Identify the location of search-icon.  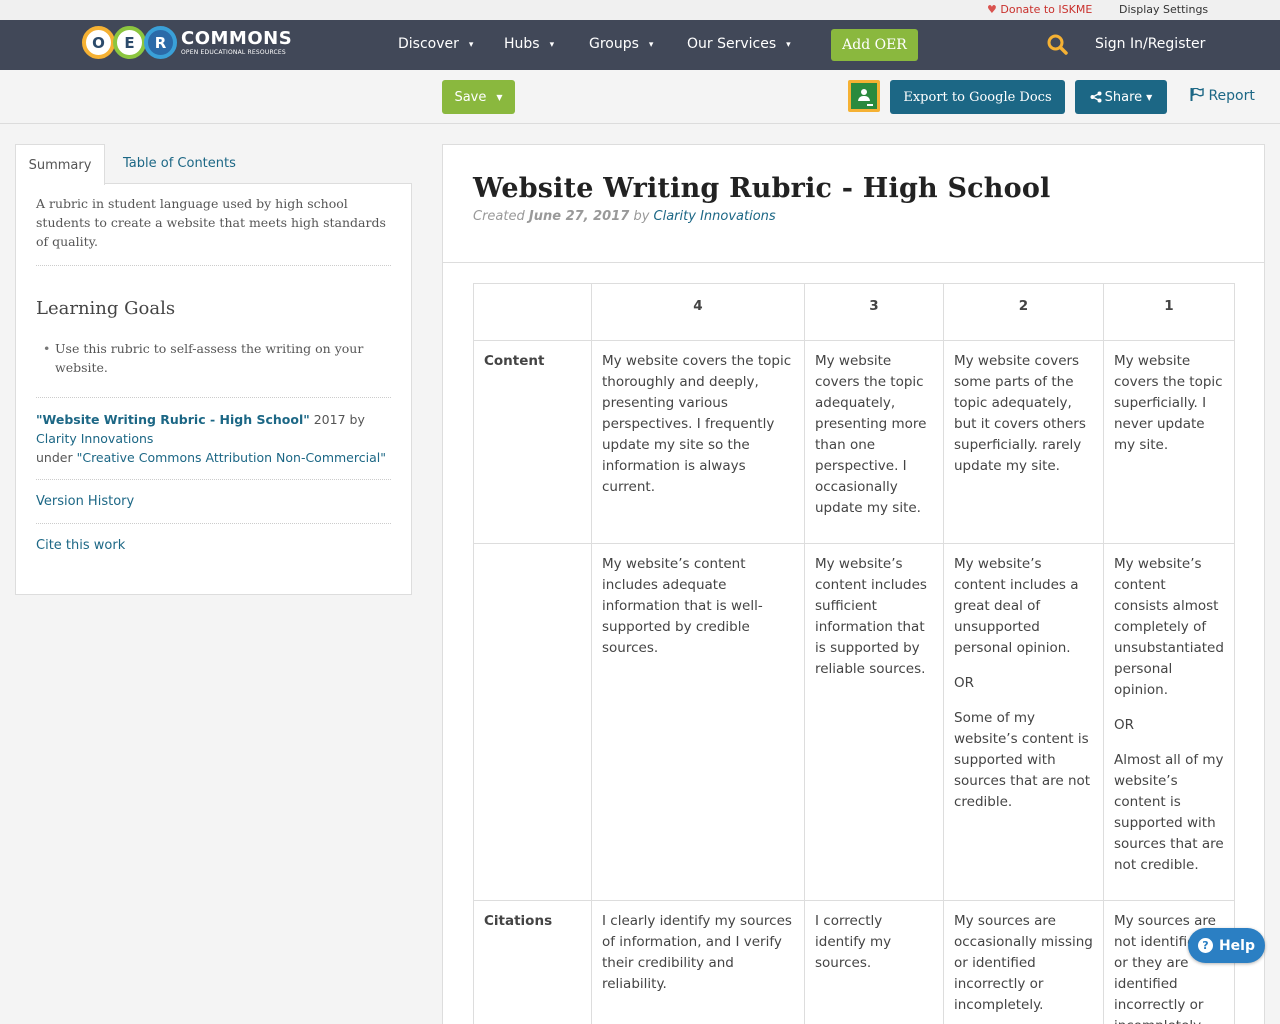
(1057, 44).